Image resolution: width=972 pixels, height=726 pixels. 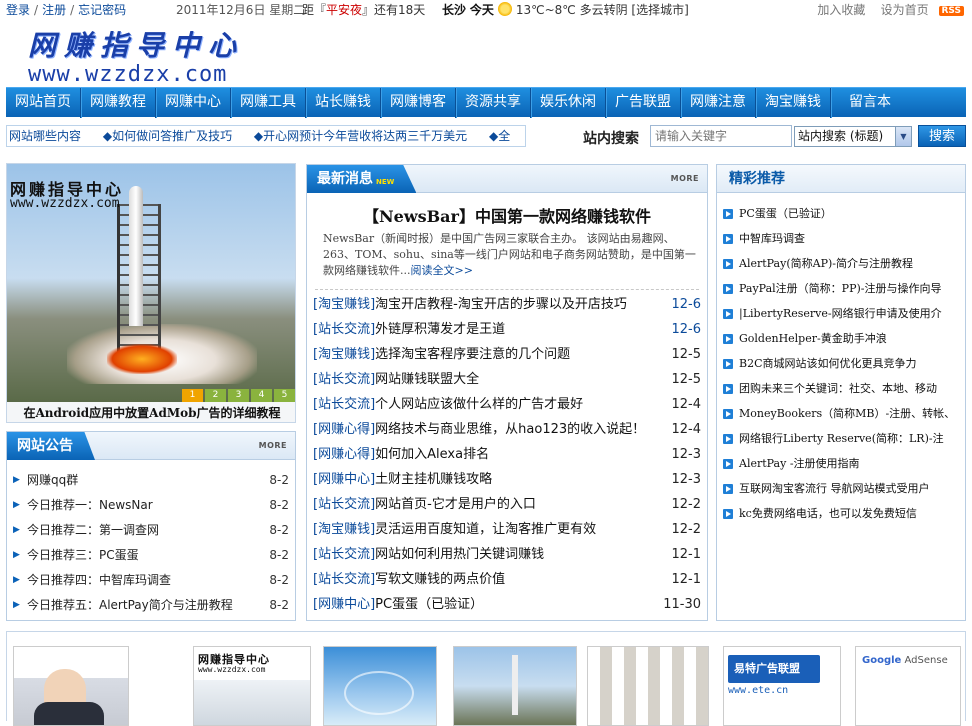 I want to click on news-item-title: 网站如何利用热门关键词赚钱, so click(x=459, y=554).